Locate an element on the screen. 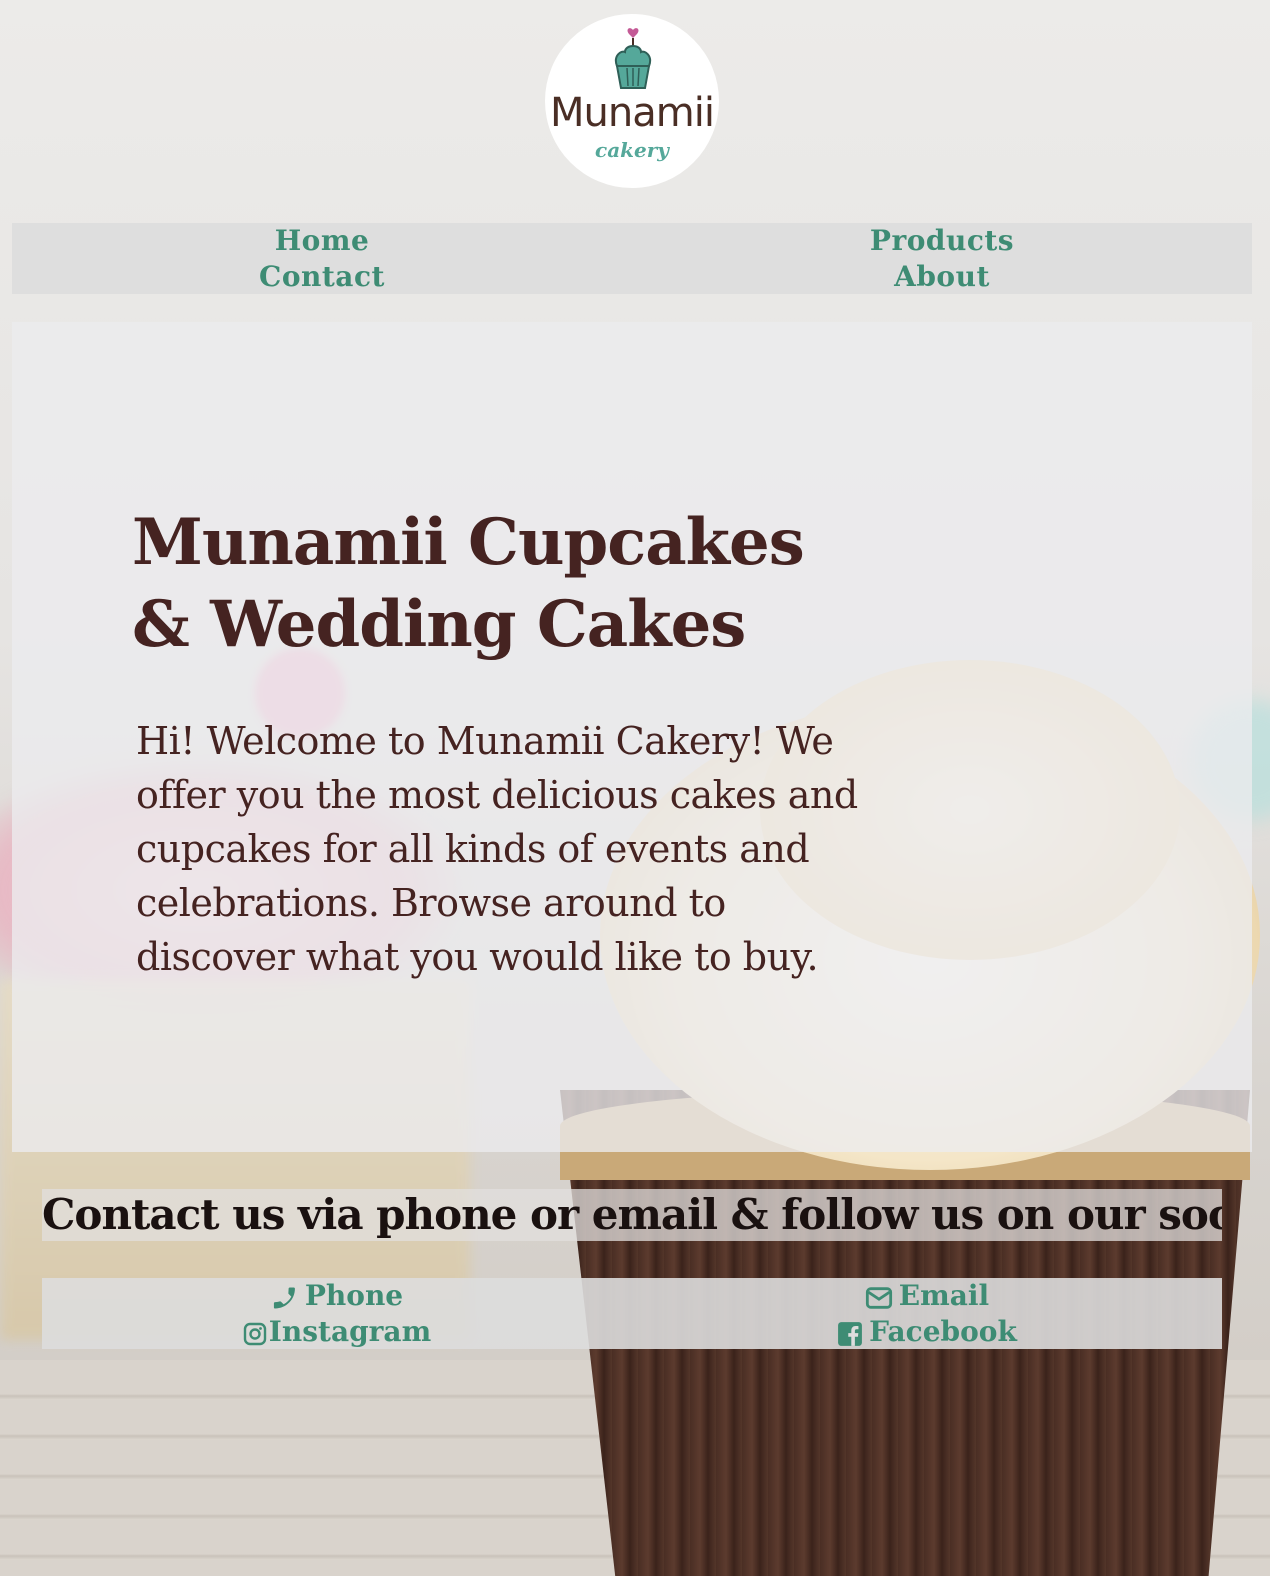 The width and height of the screenshot is (1270, 1576). facebook-label: Facebook is located at coordinates (943, 1331).